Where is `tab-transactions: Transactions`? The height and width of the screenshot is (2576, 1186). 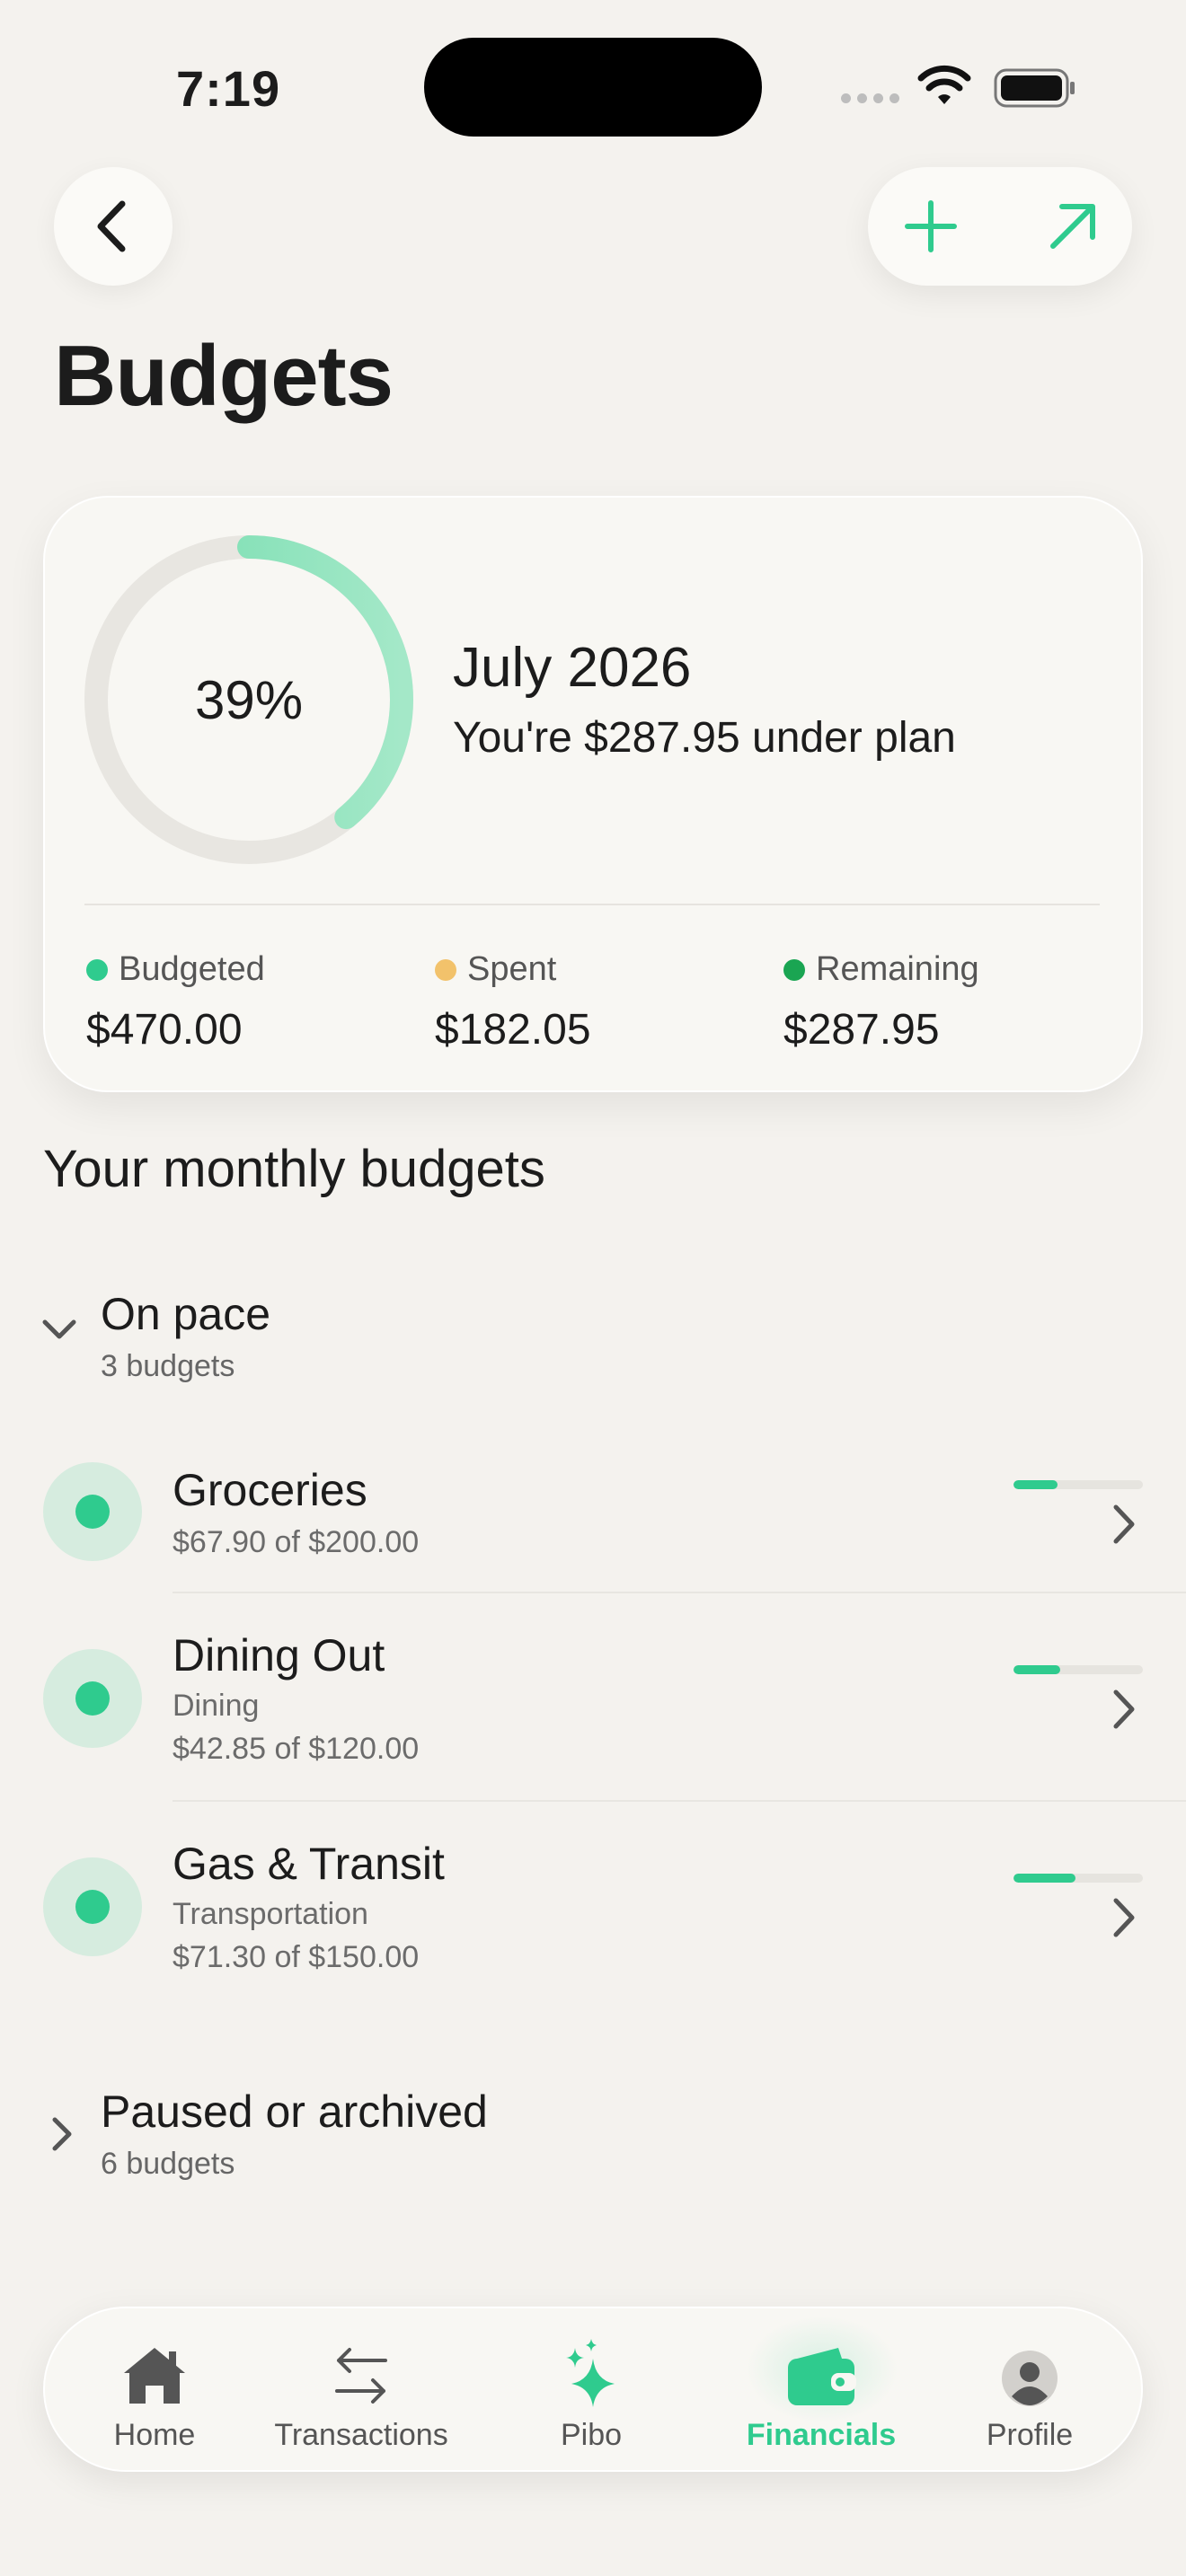 tab-transactions: Transactions is located at coordinates (361, 2389).